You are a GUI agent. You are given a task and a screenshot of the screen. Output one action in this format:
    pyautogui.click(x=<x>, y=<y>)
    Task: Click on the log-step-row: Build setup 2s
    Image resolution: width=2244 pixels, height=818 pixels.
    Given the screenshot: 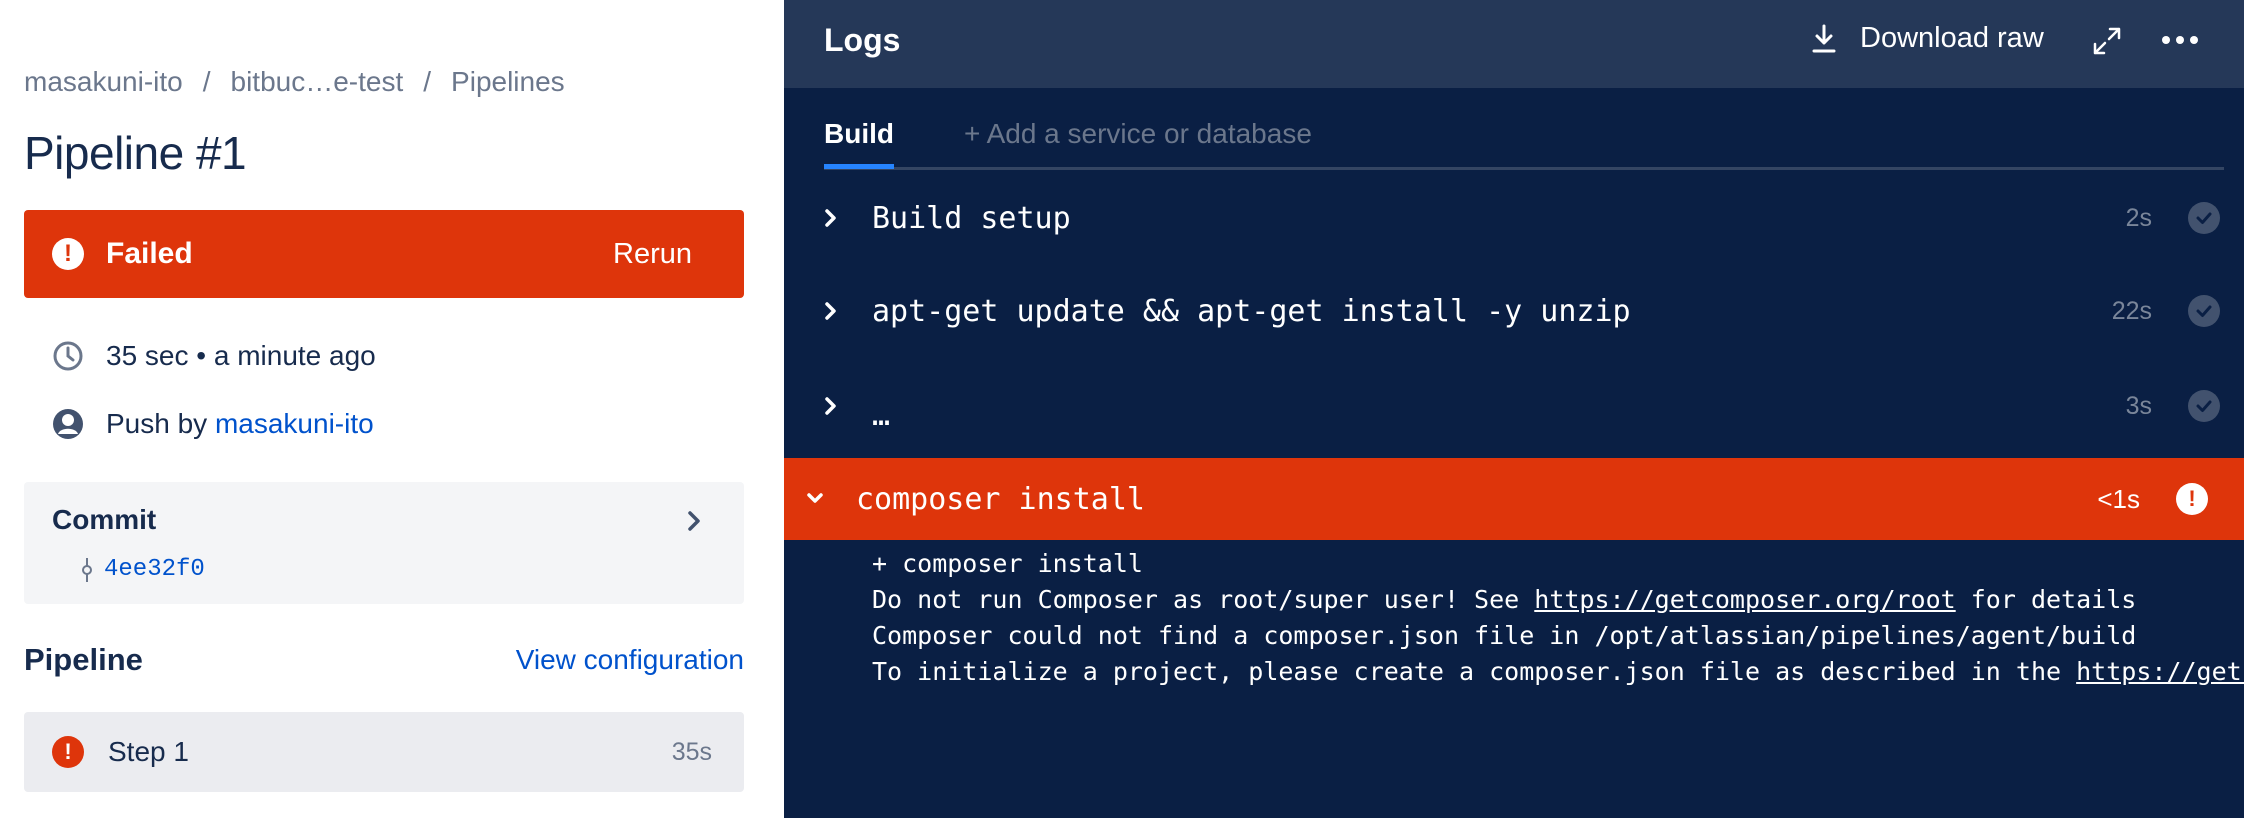 What is the action you would take?
    pyautogui.click(x=1514, y=218)
    